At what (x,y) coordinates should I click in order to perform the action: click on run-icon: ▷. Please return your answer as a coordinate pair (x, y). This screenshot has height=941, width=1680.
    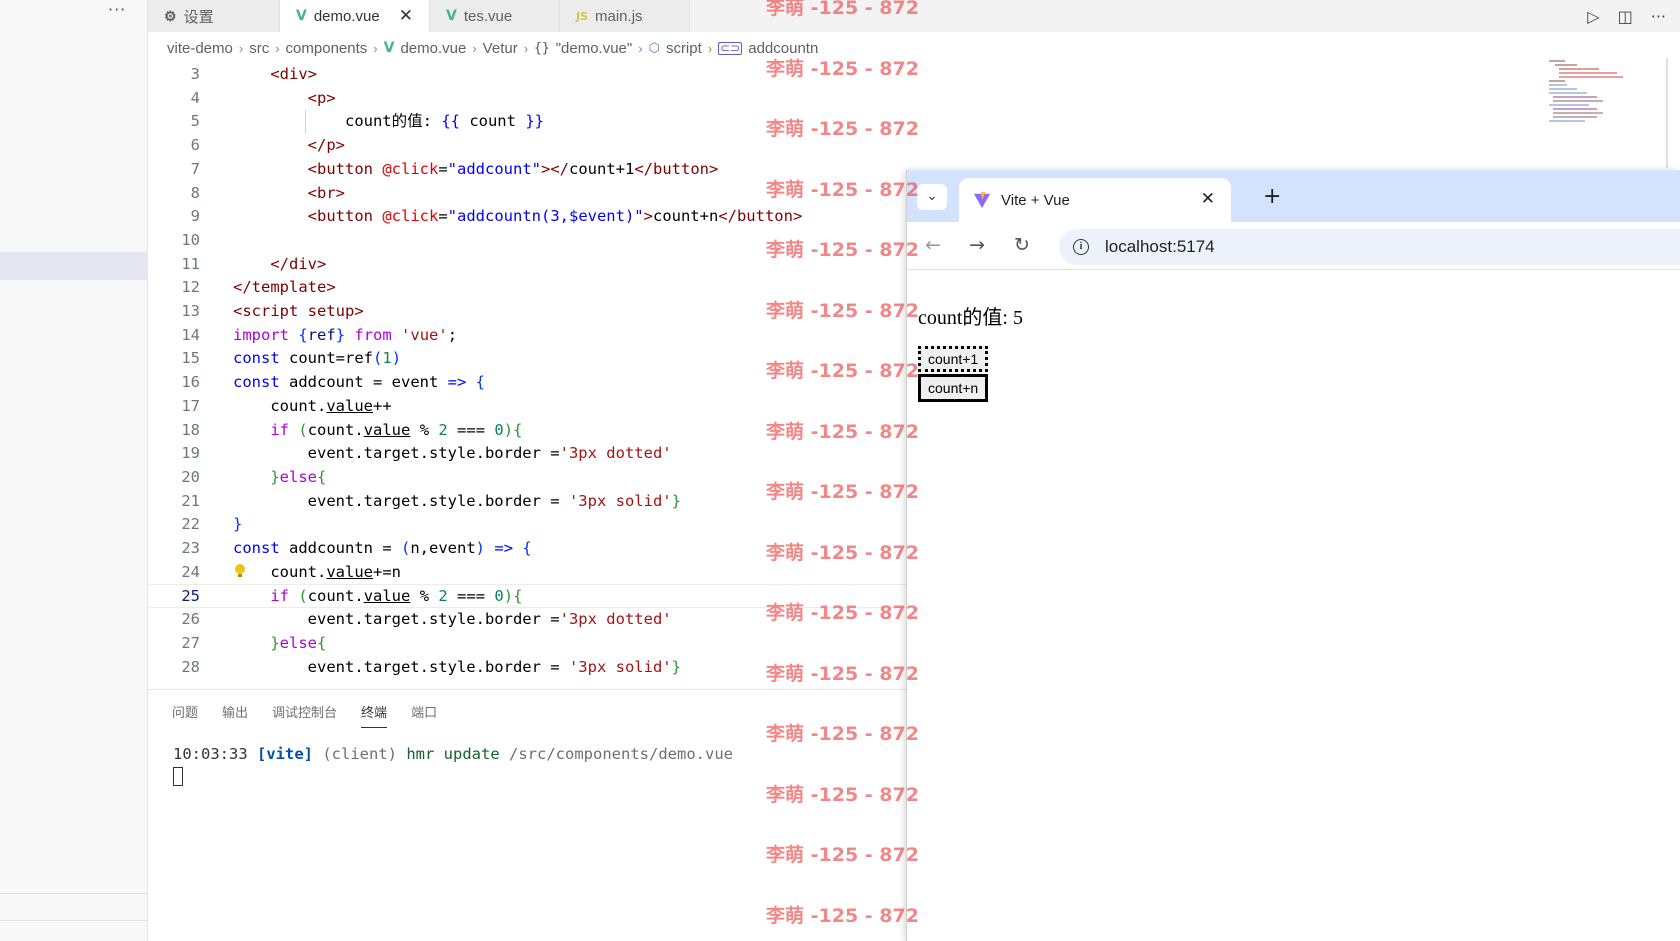
    Looking at the image, I should click on (1593, 16).